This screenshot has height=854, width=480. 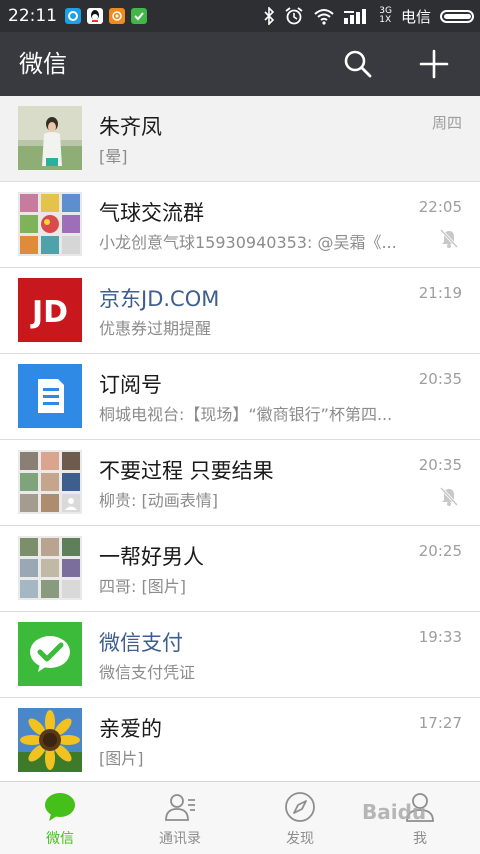 I want to click on jd-avatar: JD, so click(x=50, y=310).